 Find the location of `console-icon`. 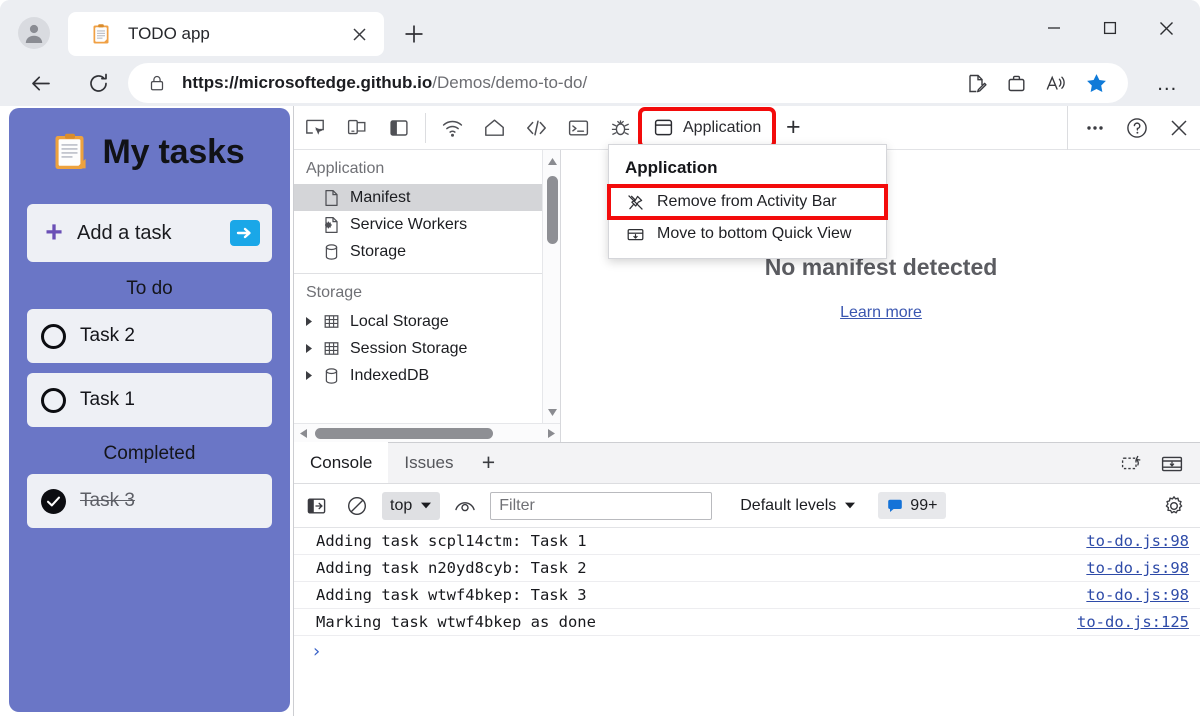

console-icon is located at coordinates (578, 128).